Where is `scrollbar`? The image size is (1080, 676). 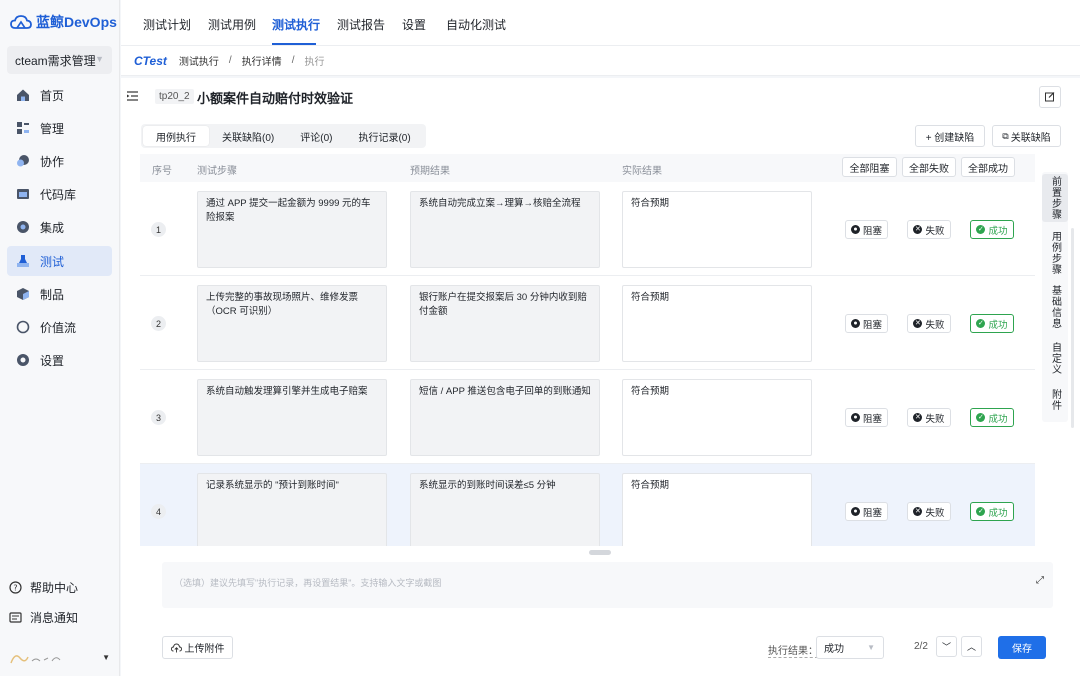
scrollbar is located at coordinates (1072, 328).